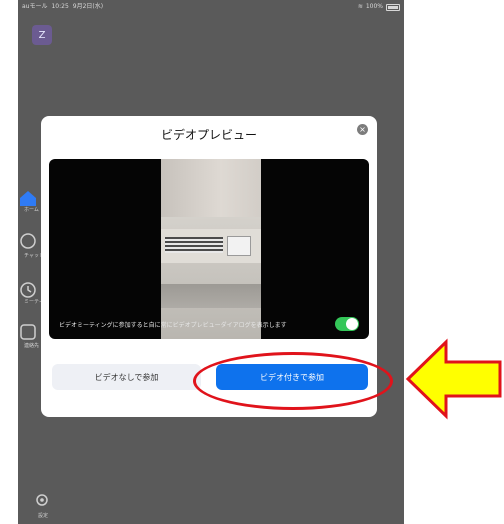 This screenshot has height=524, width=504. I want to click on close-icon: ×, so click(362, 129).